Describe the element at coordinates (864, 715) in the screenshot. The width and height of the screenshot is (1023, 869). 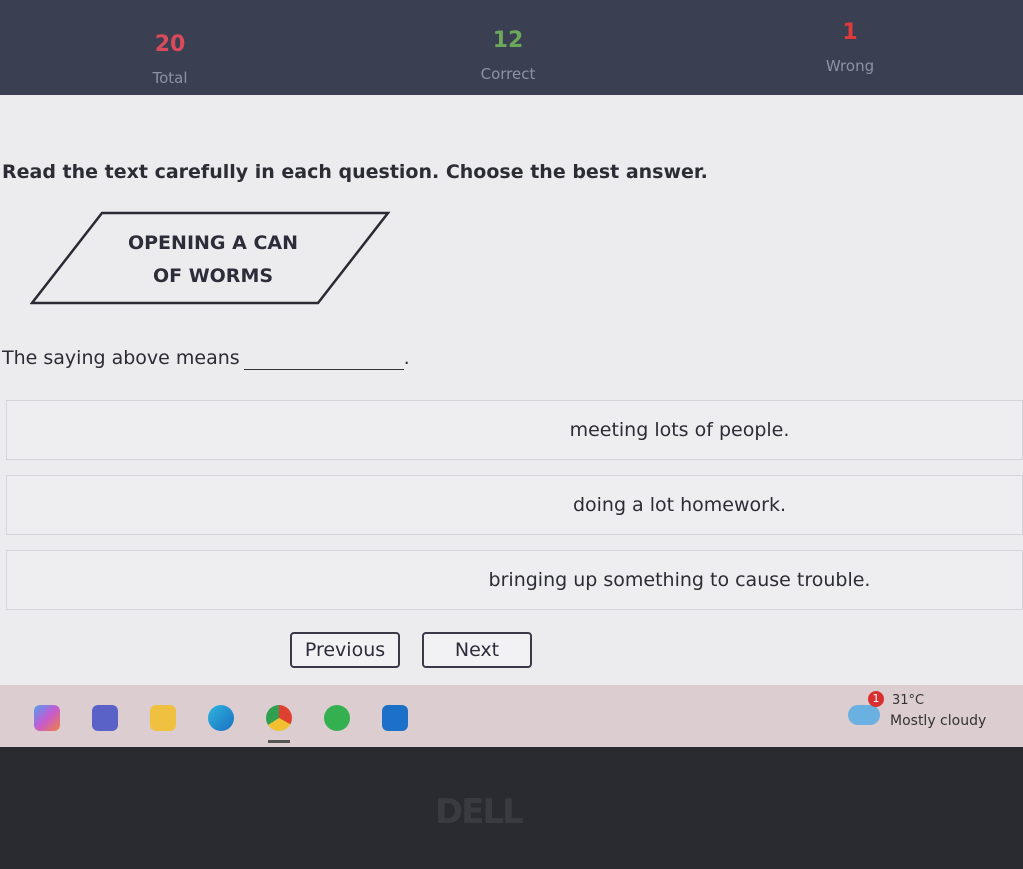
I see `cloud-icon` at that location.